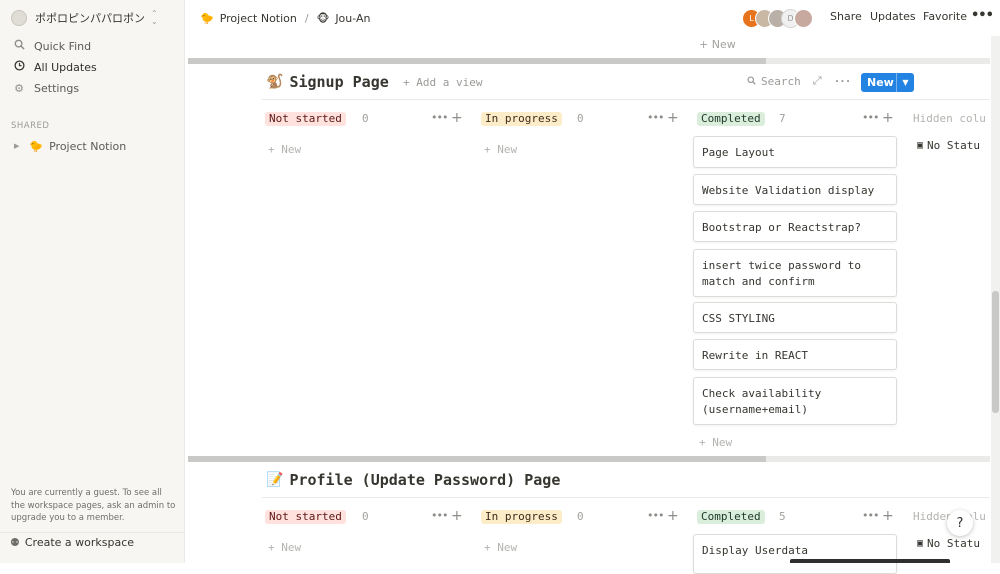 This screenshot has width=1000, height=574. I want to click on expand-icon: ⤢, so click(817, 81).